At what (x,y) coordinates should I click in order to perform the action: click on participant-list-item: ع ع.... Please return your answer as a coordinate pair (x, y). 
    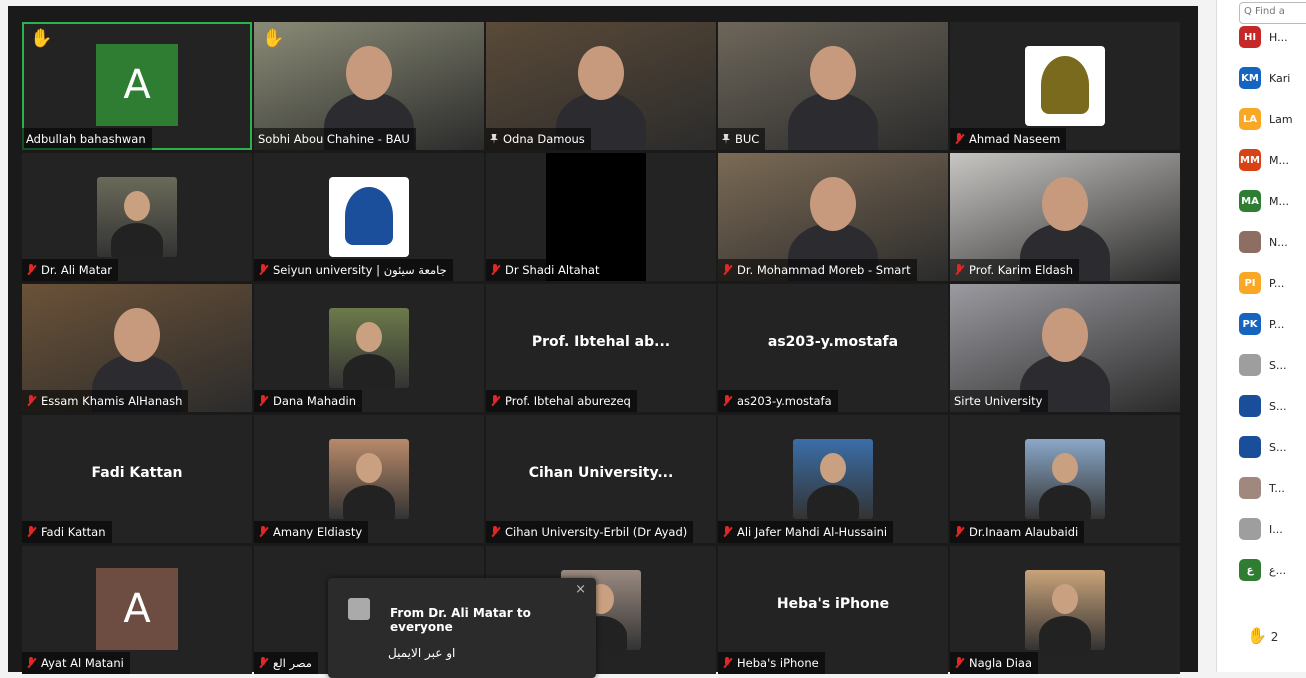
    Looking at the image, I should click on (1262, 570).